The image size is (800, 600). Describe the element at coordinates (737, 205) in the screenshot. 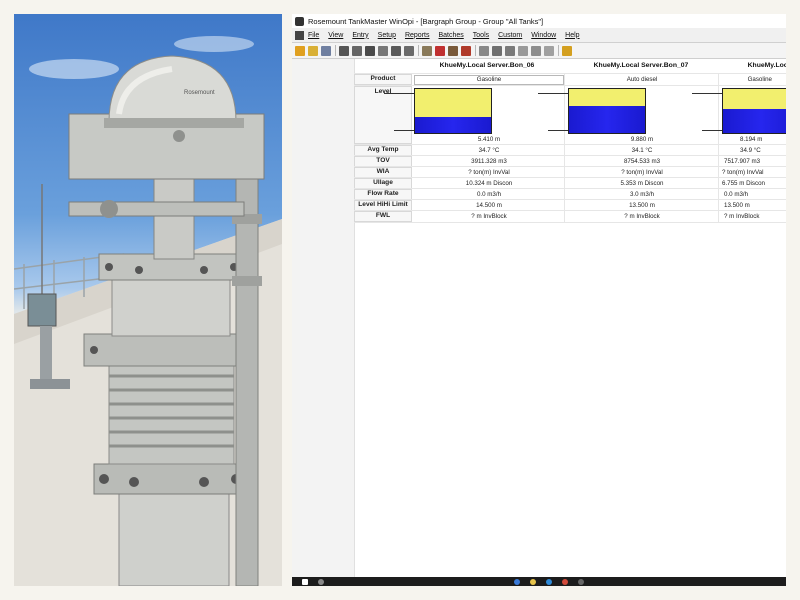

I see `level-hihi-3: 13.500 m` at that location.